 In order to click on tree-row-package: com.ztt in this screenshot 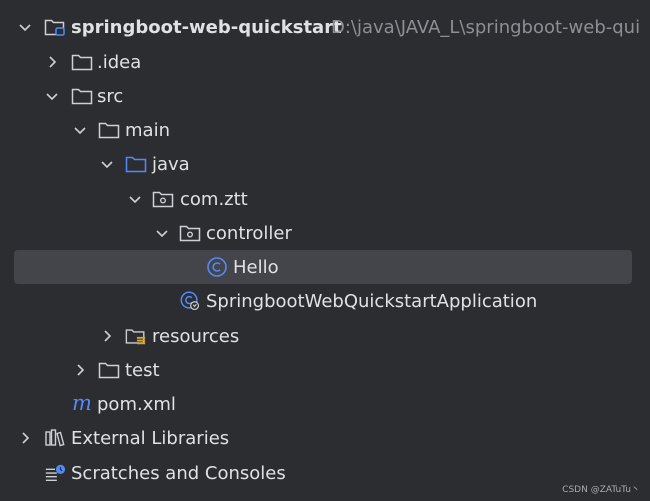, I will do `click(325, 199)`.